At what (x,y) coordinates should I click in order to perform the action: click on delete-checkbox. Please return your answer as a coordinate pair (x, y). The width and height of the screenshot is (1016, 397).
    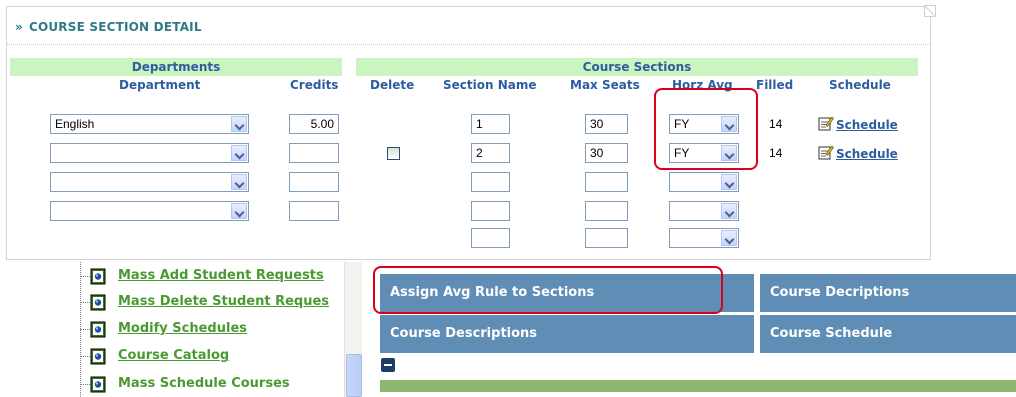
    Looking at the image, I should click on (393, 153).